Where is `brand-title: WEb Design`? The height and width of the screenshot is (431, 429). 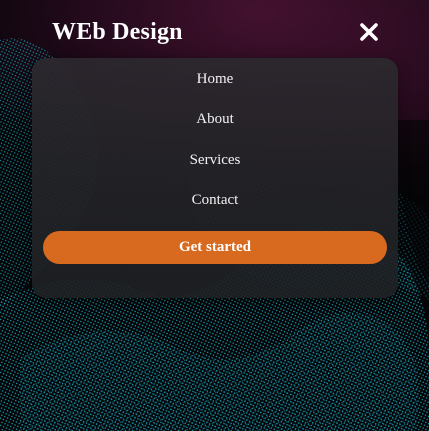
brand-title: WEb Design is located at coordinates (117, 32).